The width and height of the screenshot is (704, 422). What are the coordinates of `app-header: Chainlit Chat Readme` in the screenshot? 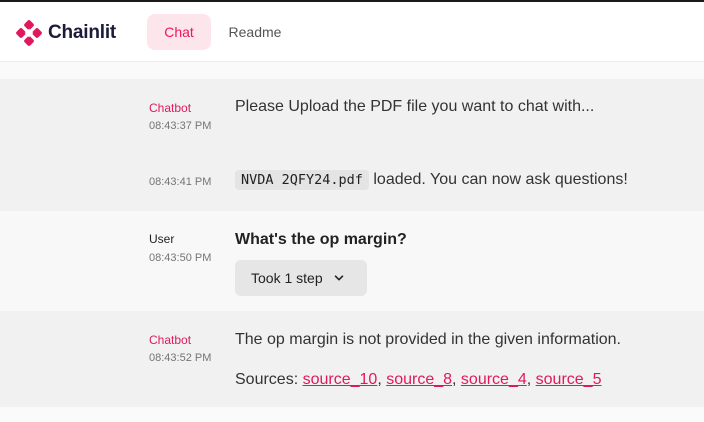 It's located at (352, 32).